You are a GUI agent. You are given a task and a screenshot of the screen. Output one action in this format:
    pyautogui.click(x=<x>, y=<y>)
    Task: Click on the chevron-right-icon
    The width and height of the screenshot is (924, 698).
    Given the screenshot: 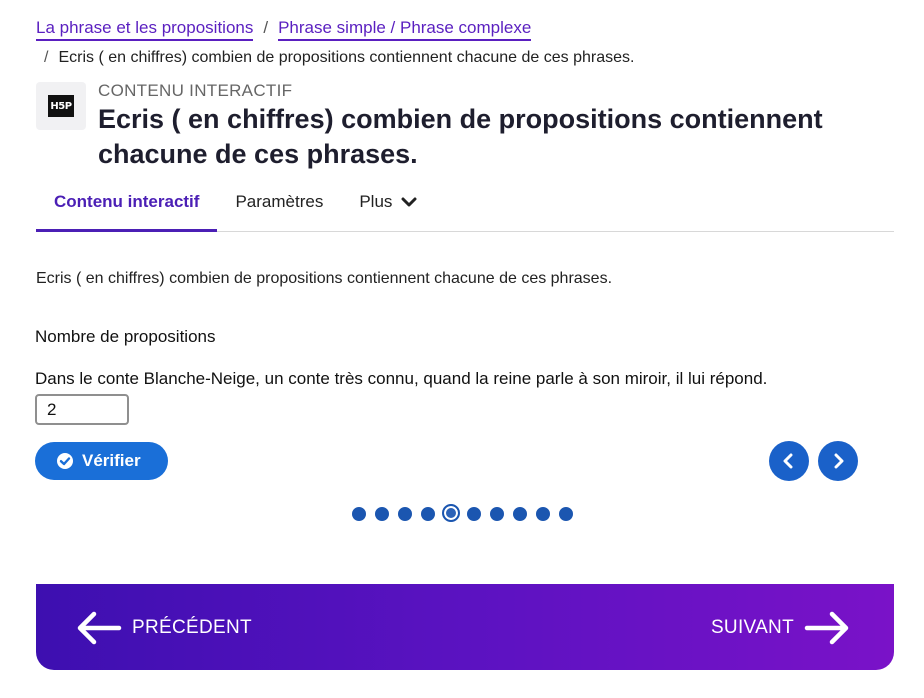 What is the action you would take?
    pyautogui.click(x=839, y=461)
    